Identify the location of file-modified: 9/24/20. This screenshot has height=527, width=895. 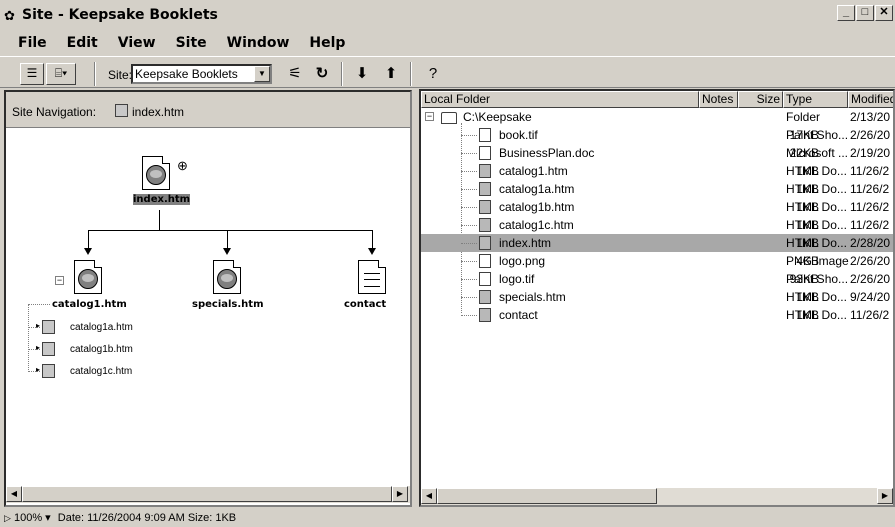
(870, 297).